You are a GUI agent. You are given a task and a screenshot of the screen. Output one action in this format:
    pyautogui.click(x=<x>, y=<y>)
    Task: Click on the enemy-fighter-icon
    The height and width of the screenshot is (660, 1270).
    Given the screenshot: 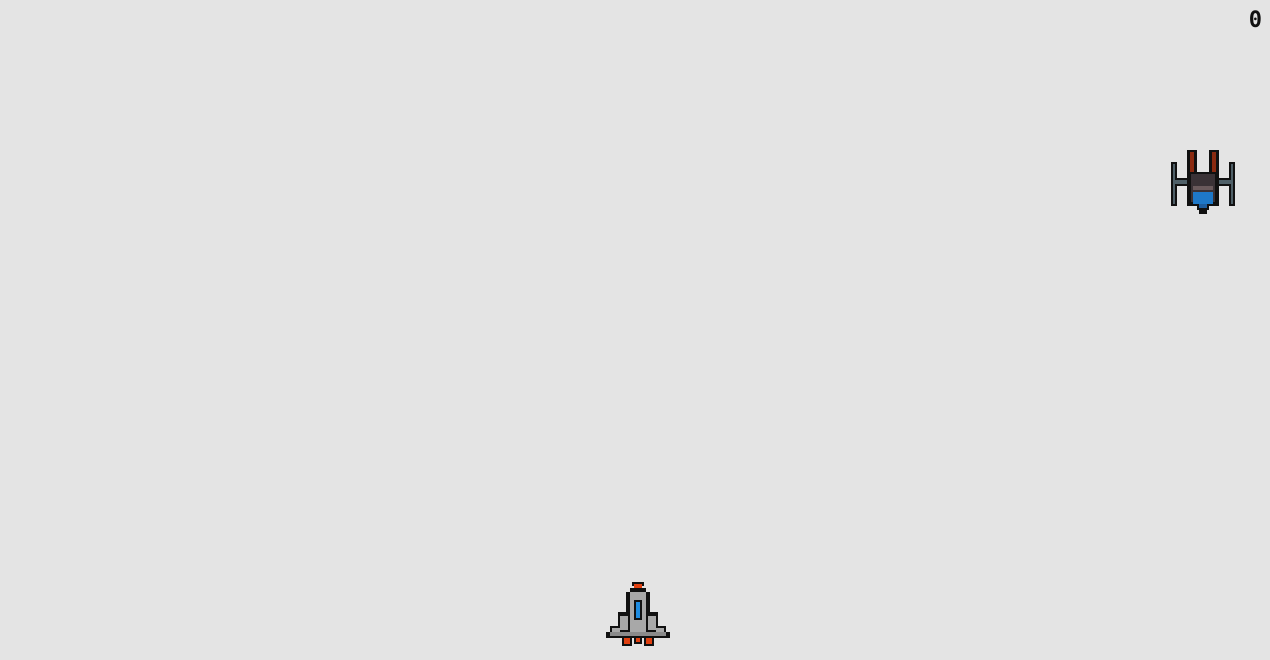 What is the action you would take?
    pyautogui.click(x=1203, y=182)
    